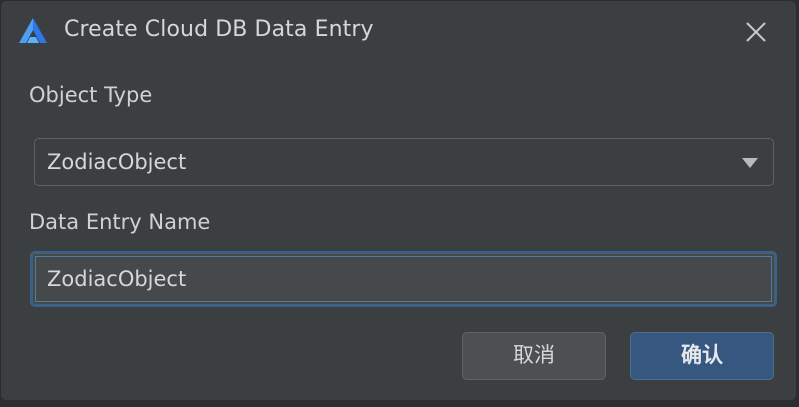 The width and height of the screenshot is (799, 407). Describe the element at coordinates (33, 30) in the screenshot. I see `app-logo-icon` at that location.